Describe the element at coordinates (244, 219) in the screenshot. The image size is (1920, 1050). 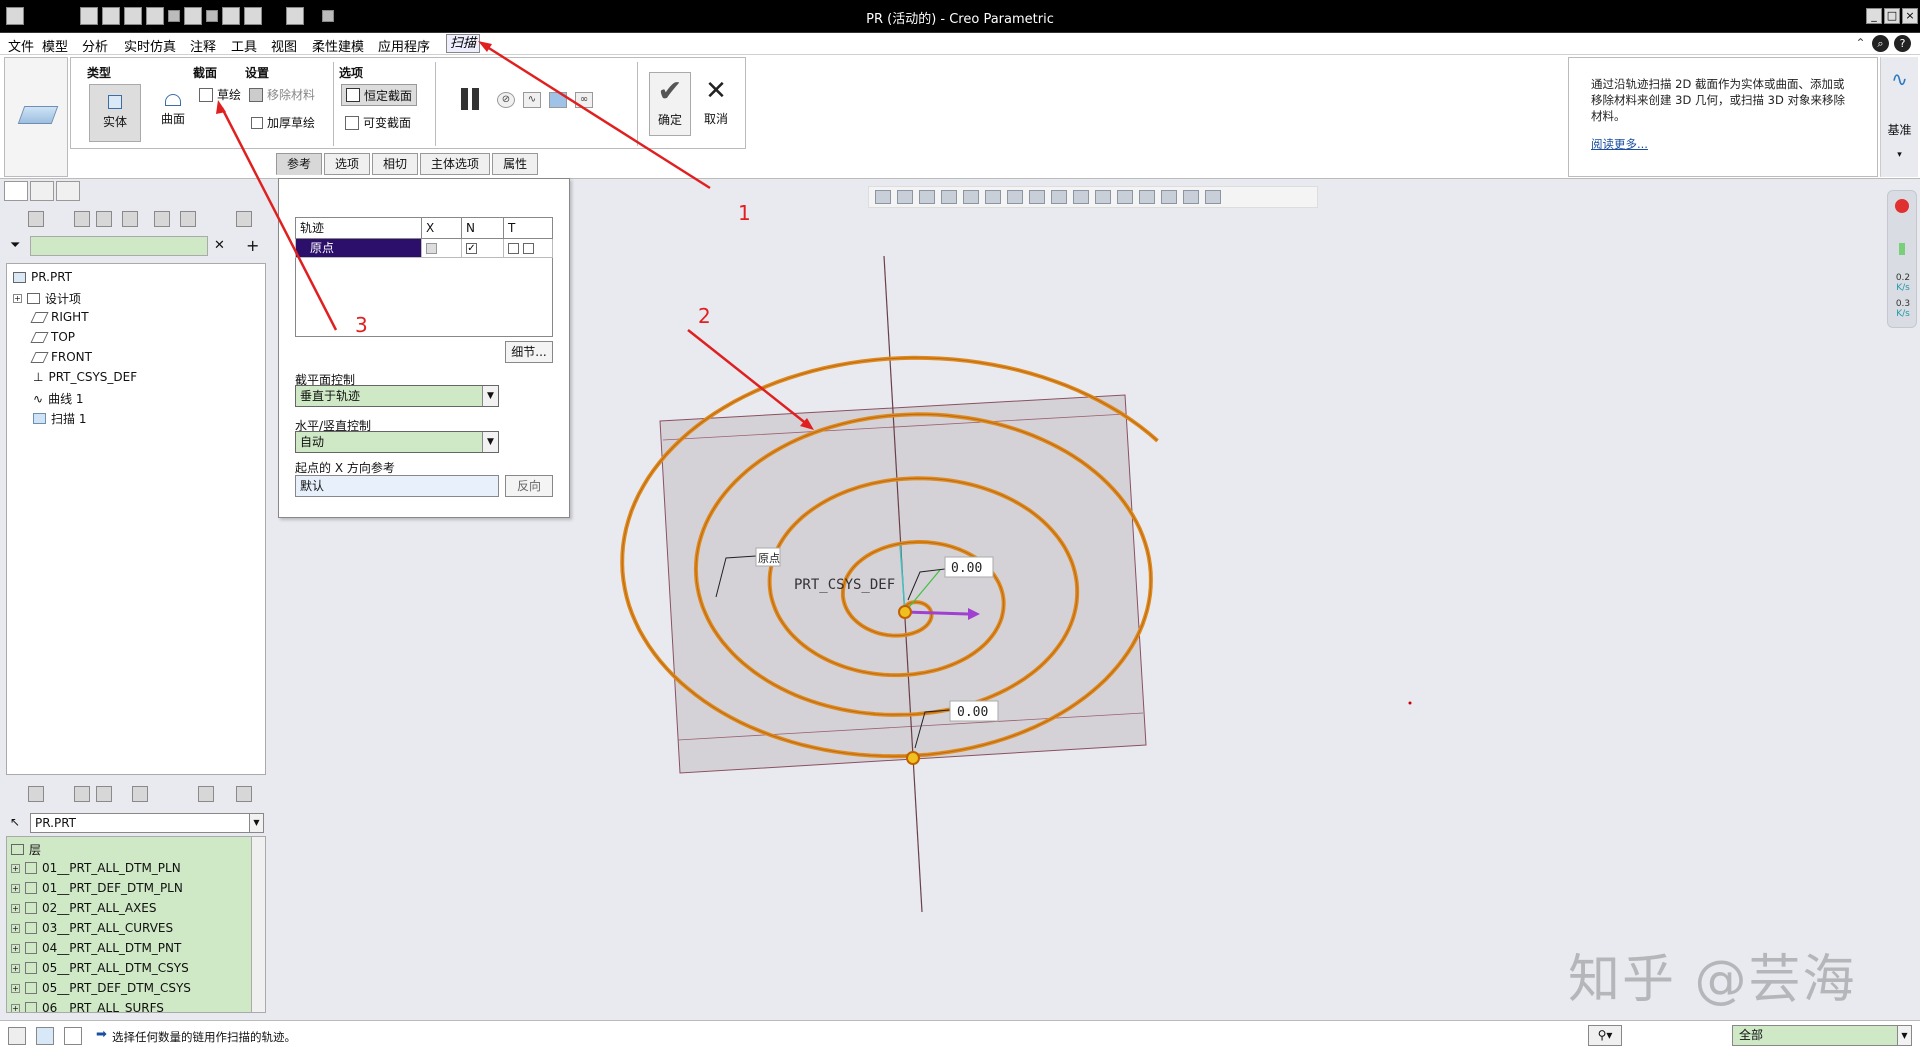
I see `tree-more-icon` at that location.